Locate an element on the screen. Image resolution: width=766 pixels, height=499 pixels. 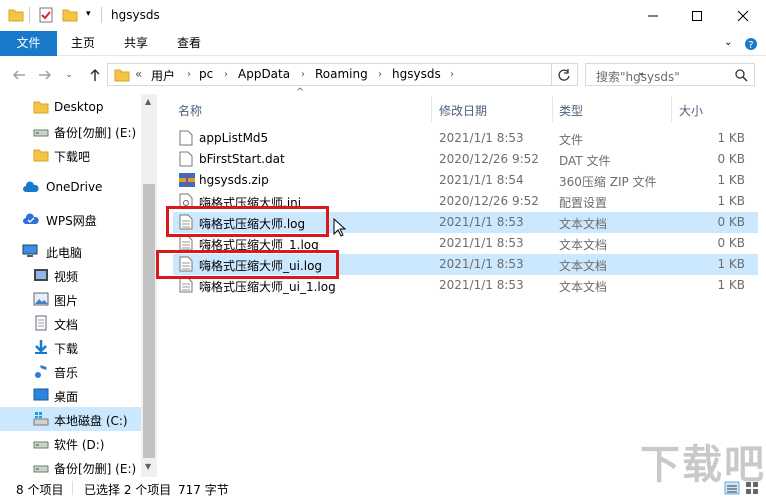
refresh-button is located at coordinates (564, 74).